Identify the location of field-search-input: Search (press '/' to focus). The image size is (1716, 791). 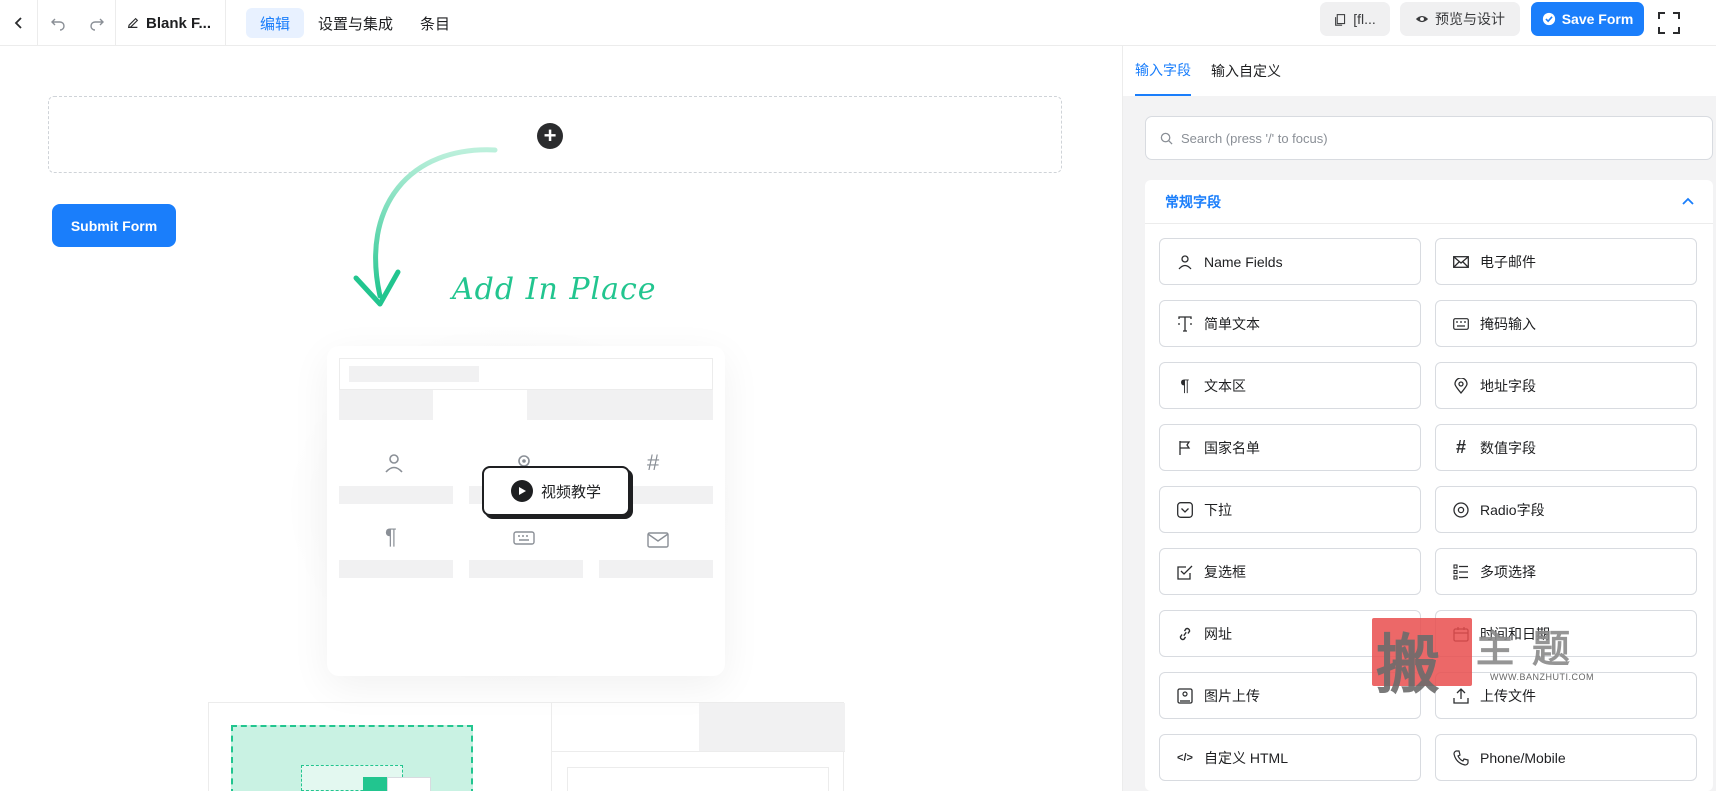
(1429, 138).